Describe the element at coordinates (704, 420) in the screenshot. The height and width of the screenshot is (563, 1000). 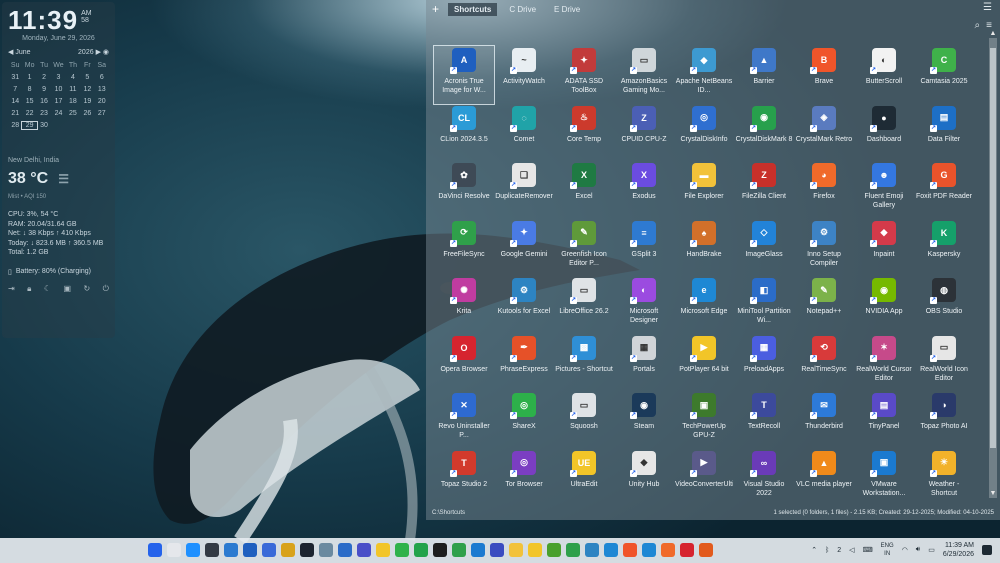
I see `shortcut-item: ▣ TechPowerUp GPU-Z` at that location.